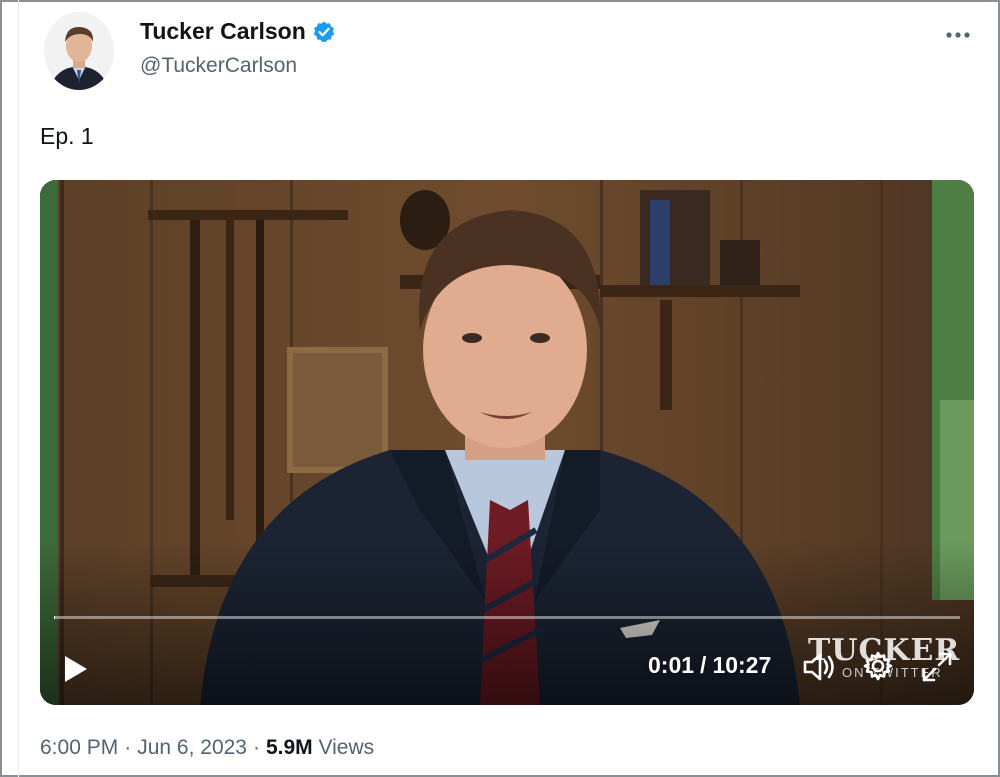  I want to click on tweet-metadata: 6:00 PM · Jun 6, 2023 · 5.9M Views, so click(207, 747).